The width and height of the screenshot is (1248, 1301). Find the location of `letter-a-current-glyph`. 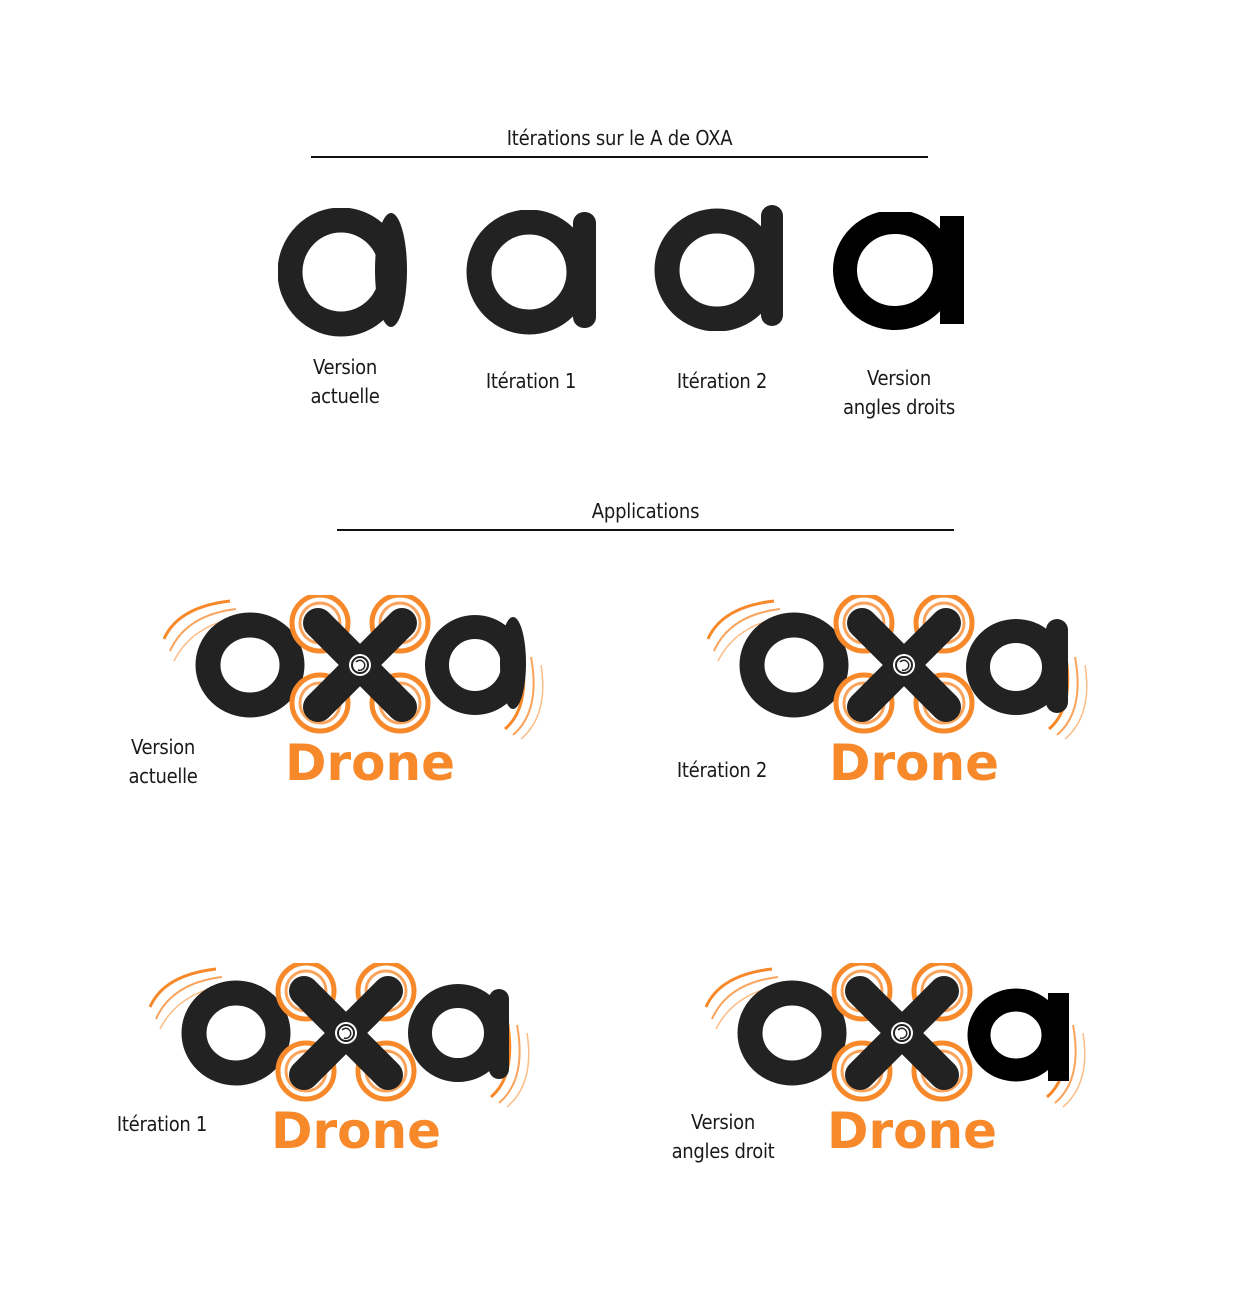

letter-a-current-glyph is located at coordinates (342, 272).